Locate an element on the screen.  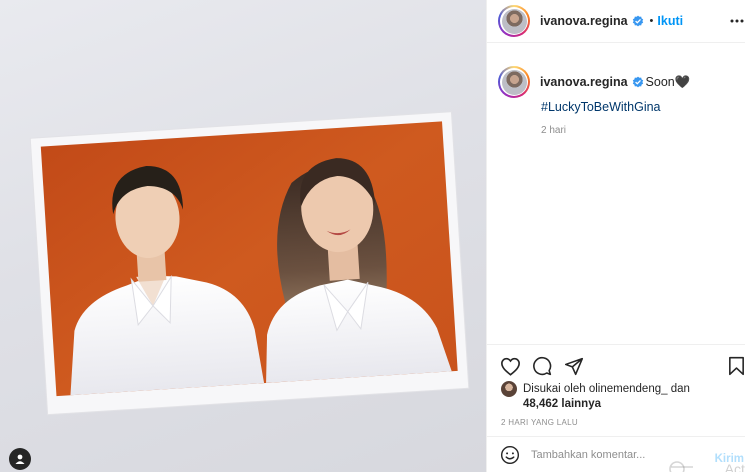
hashtag-link: #LuckyToBeWithGina is located at coordinates (601, 107).